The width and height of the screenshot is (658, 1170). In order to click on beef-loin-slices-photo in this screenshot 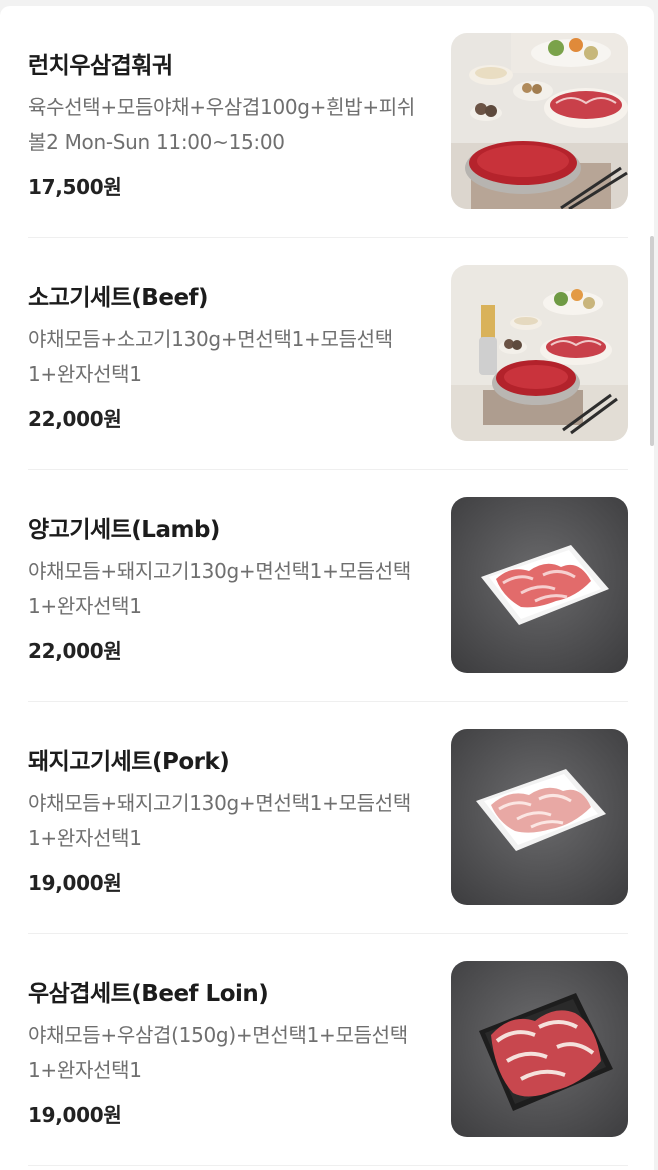, I will do `click(539, 1049)`.